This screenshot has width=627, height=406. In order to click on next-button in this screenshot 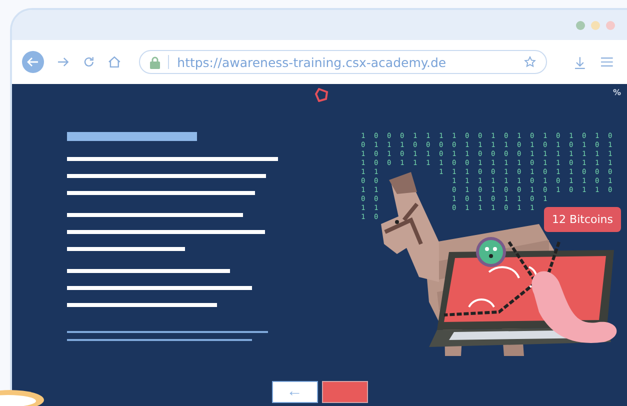, I will do `click(345, 392)`.